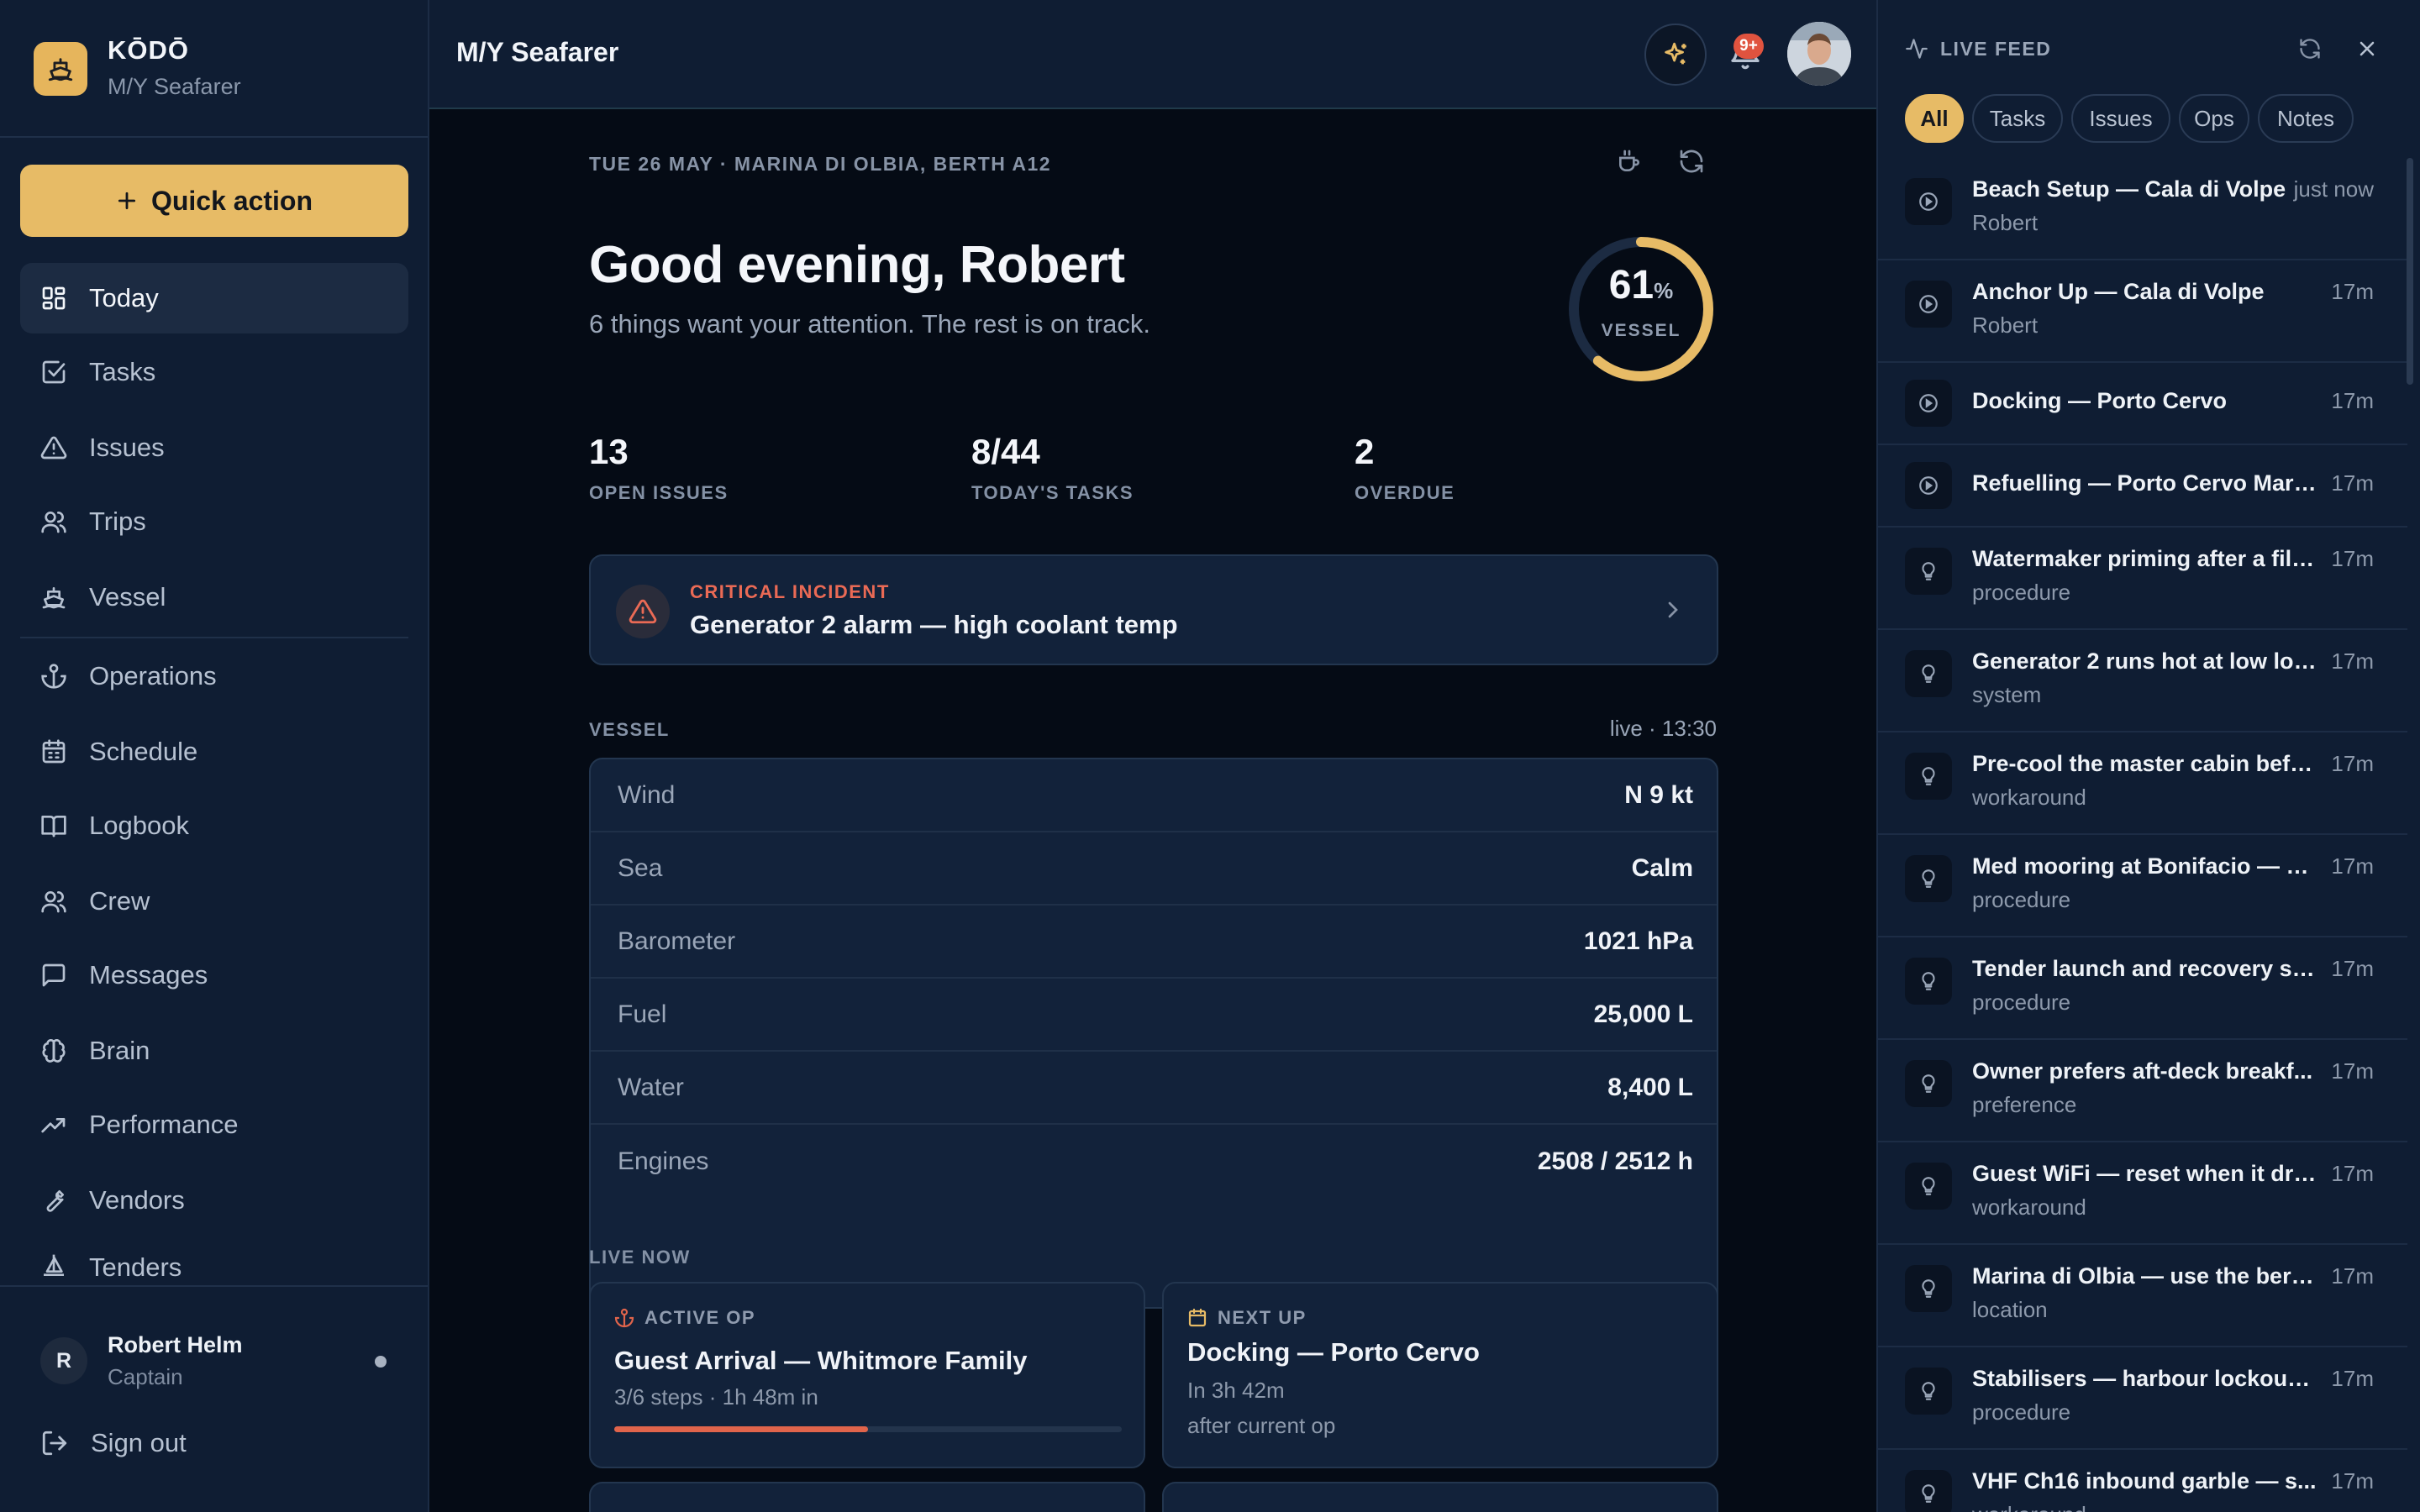  Describe the element at coordinates (214, 1051) in the screenshot. I see `sidebar-item-brain: Brain` at that location.